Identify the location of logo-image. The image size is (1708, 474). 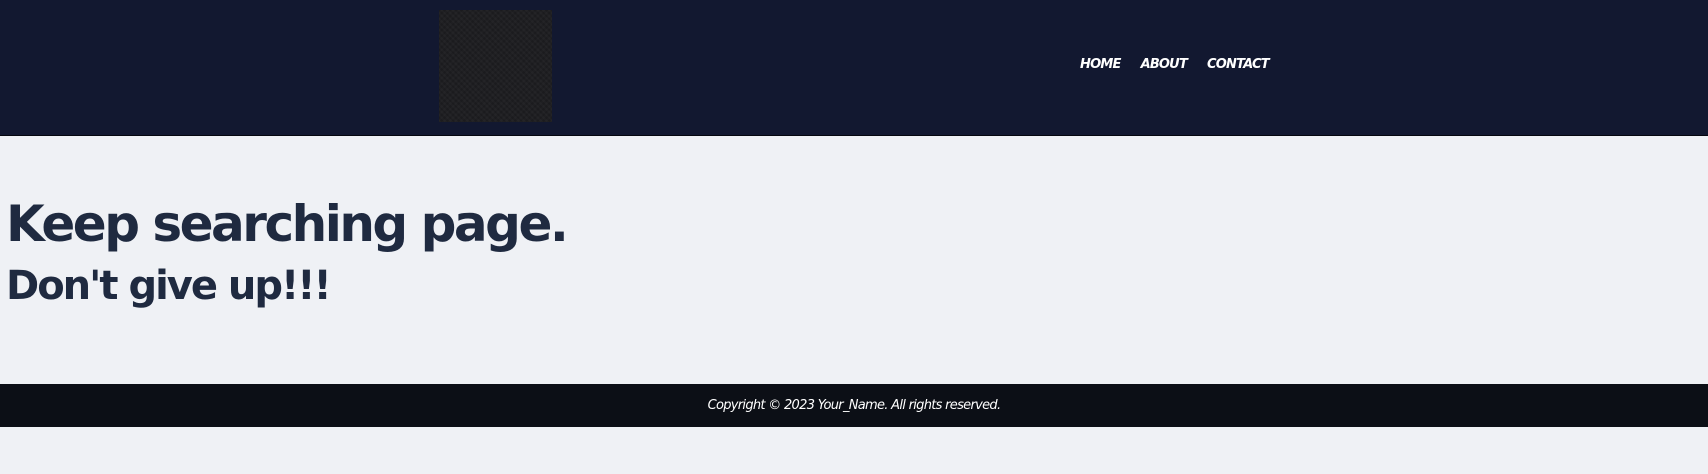
(495, 66).